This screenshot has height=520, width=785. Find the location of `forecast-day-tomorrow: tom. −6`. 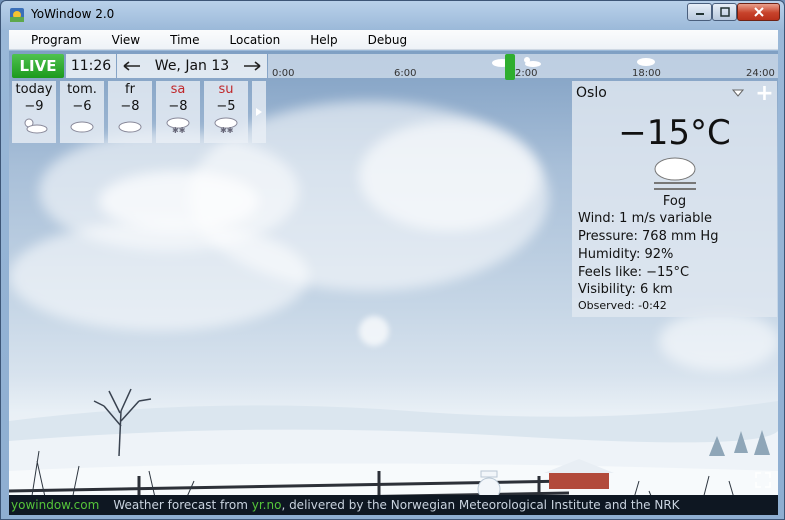

forecast-day-tomorrow: tom. −6 is located at coordinates (82, 112).